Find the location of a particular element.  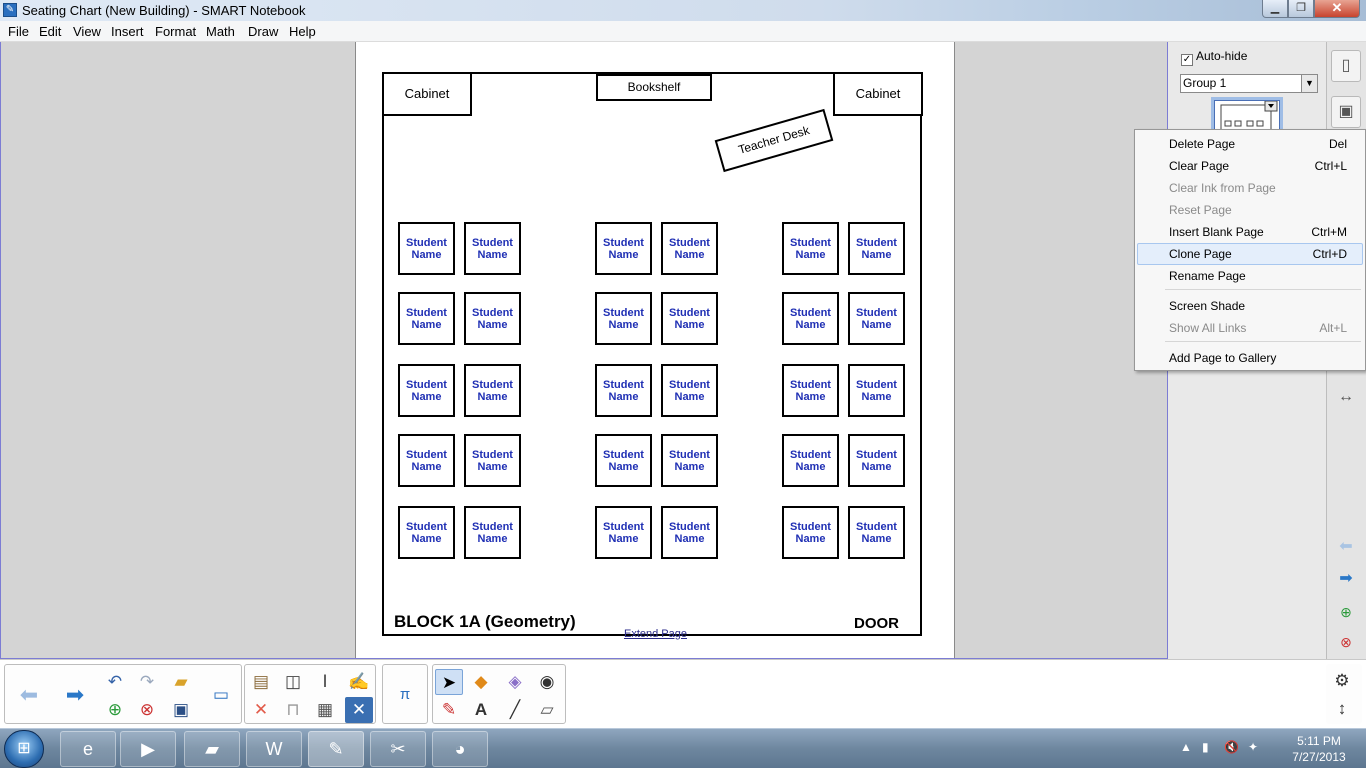

menu-item-clone-page: Clone Page Ctrl+D is located at coordinates (1250, 254).